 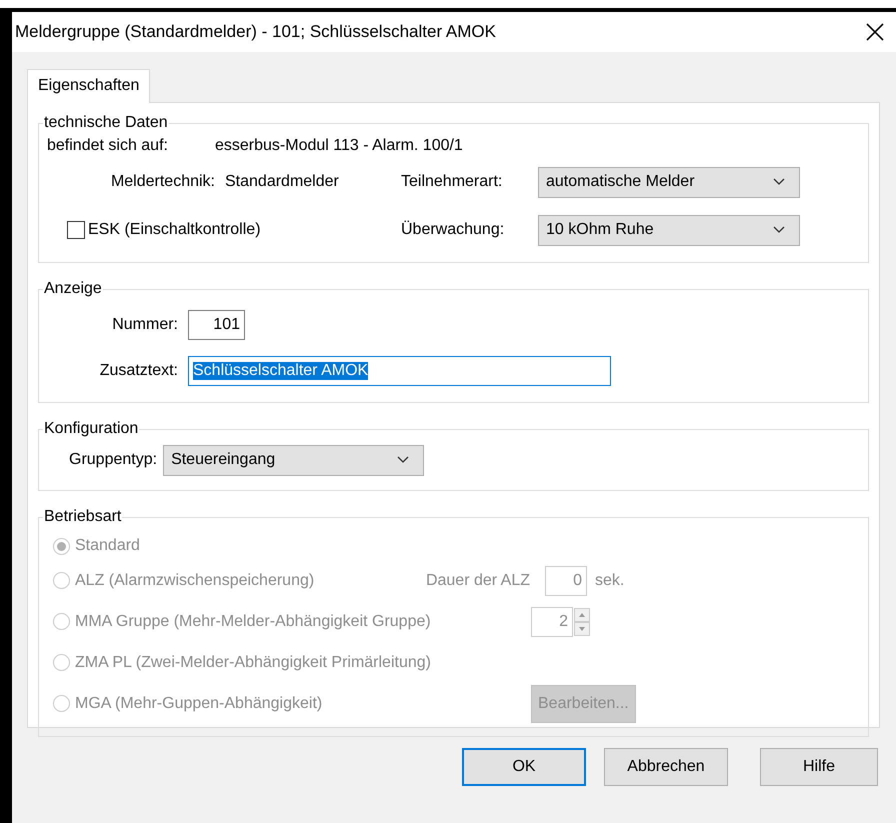 I want to click on radio-label: ZMA PL (Zwei-Melder-Abhängigkeit Primärleitung), so click(x=253, y=663).